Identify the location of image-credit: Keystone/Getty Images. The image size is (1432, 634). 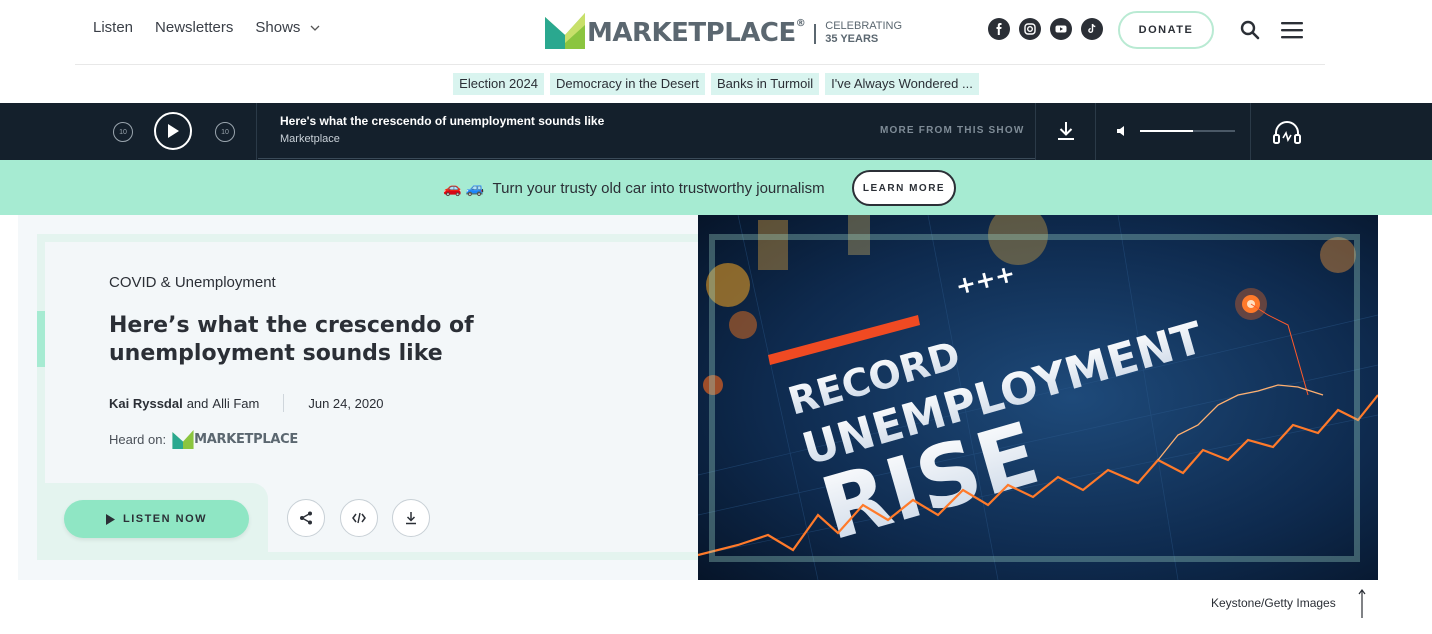
(1273, 603).